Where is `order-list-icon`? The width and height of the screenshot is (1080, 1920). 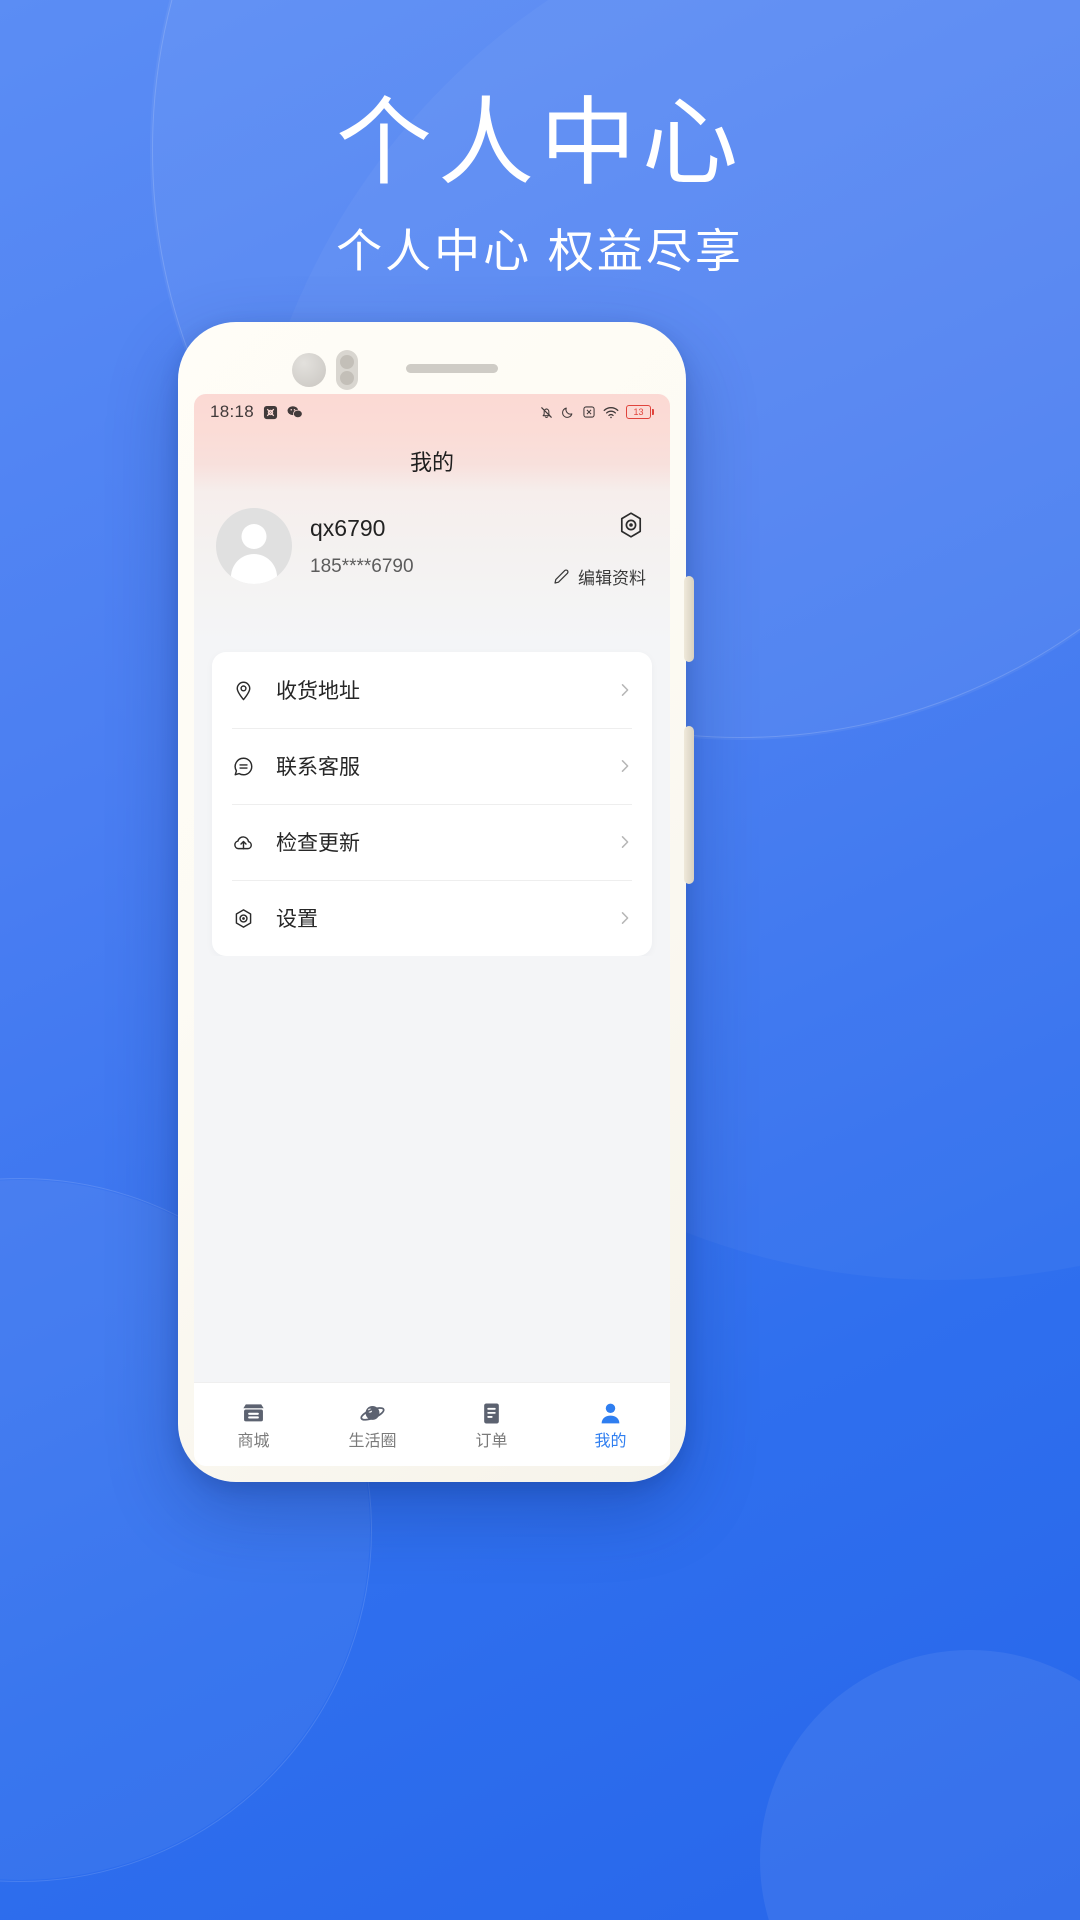
order-list-icon is located at coordinates (491, 1413).